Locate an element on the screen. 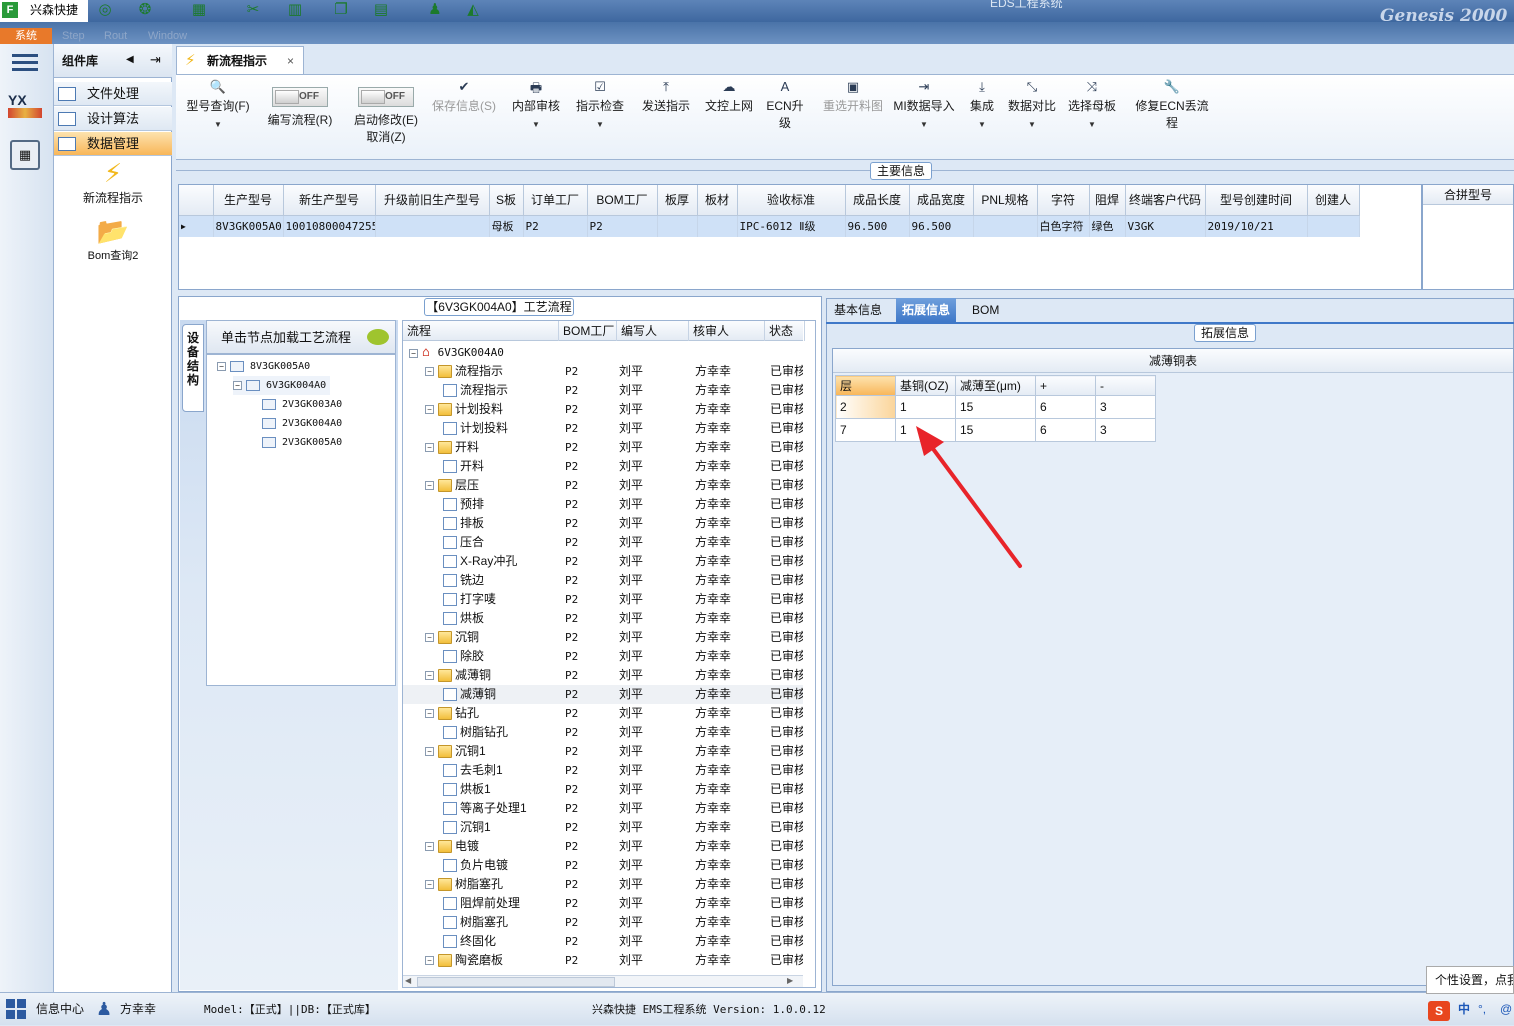 The width and height of the screenshot is (1514, 1026). flow-row: − 沉铜1 P2 刘平 方幸幸 已审核 is located at coordinates (603, 751).